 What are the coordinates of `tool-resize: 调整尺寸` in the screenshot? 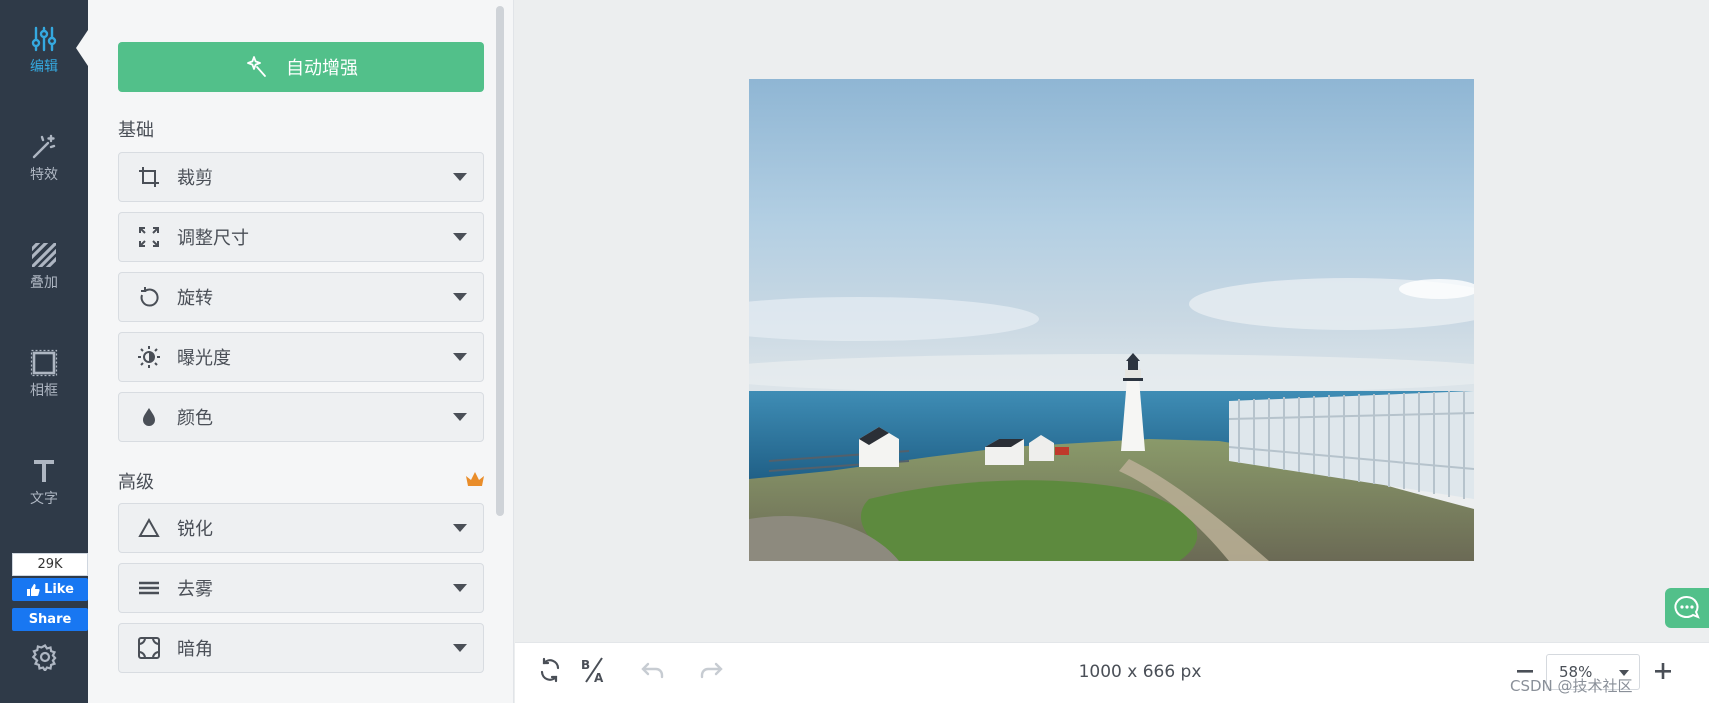 It's located at (301, 237).